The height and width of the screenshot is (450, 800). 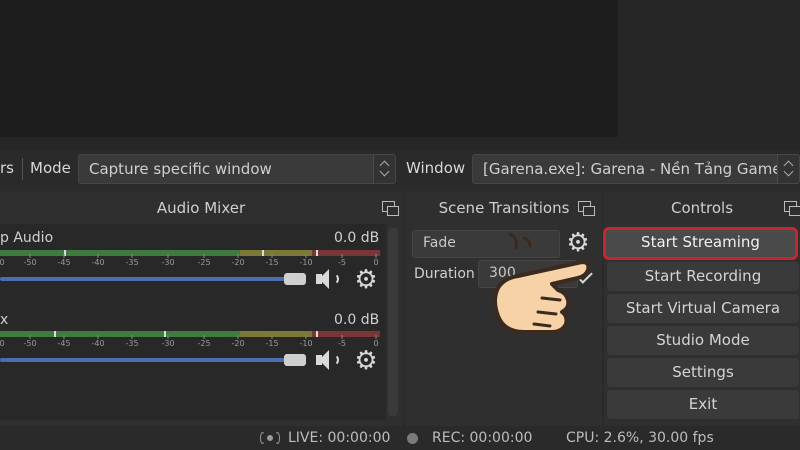 I want to click on controls-title: Controls, so click(x=702, y=208).